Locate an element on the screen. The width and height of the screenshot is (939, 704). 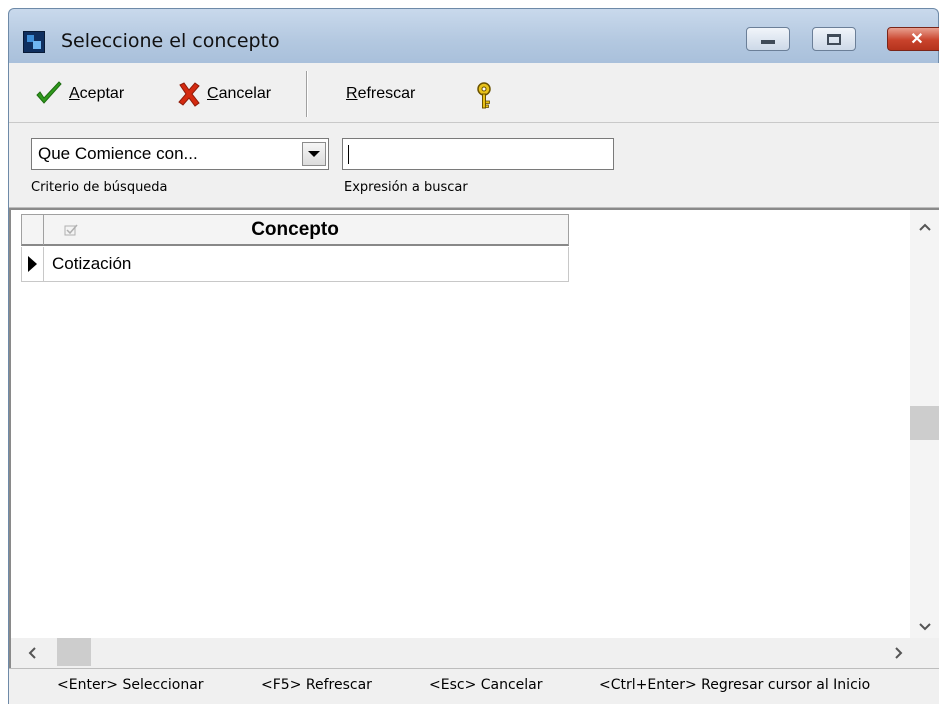
row-cell-concepto: Cotización is located at coordinates (91, 264).